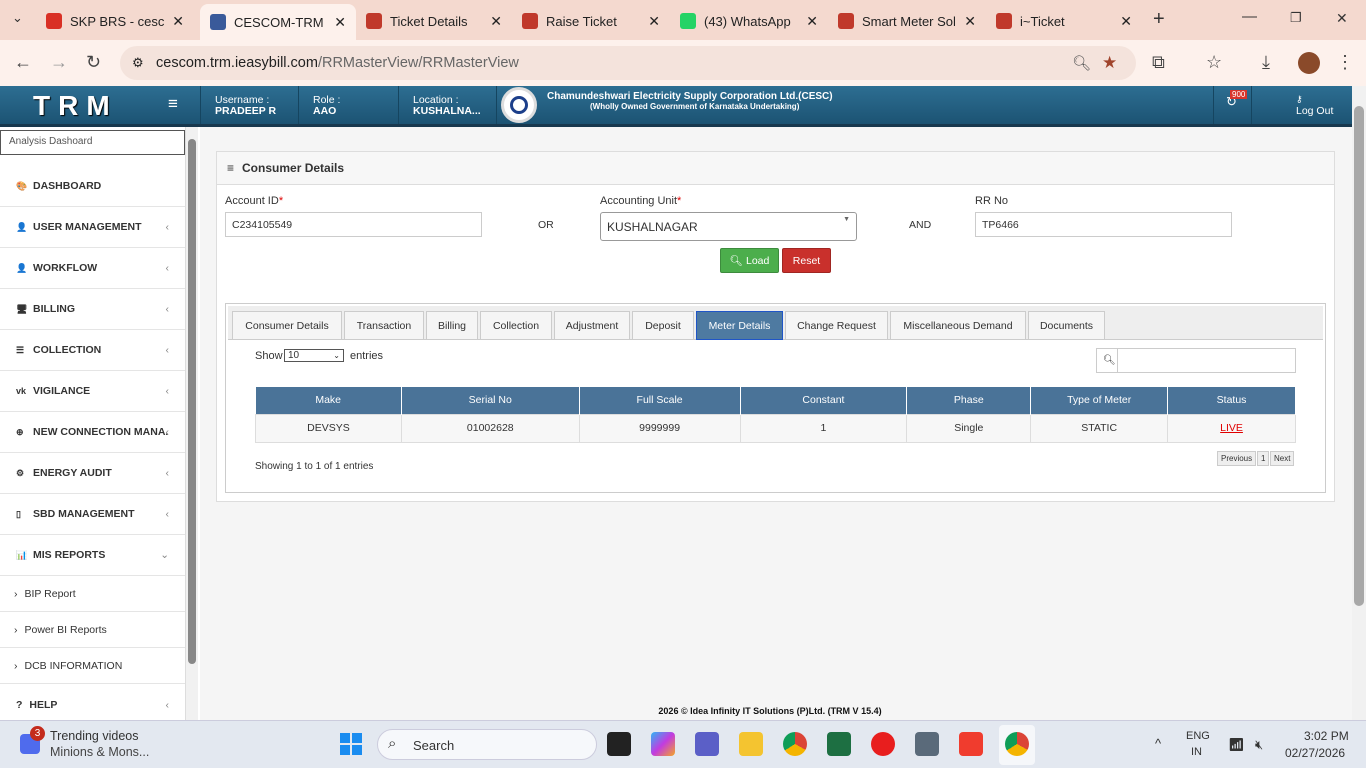 Image resolution: width=1366 pixels, height=768 pixels. What do you see at coordinates (836, 325) in the screenshot?
I see `tab-change-request: Change Request` at bounding box center [836, 325].